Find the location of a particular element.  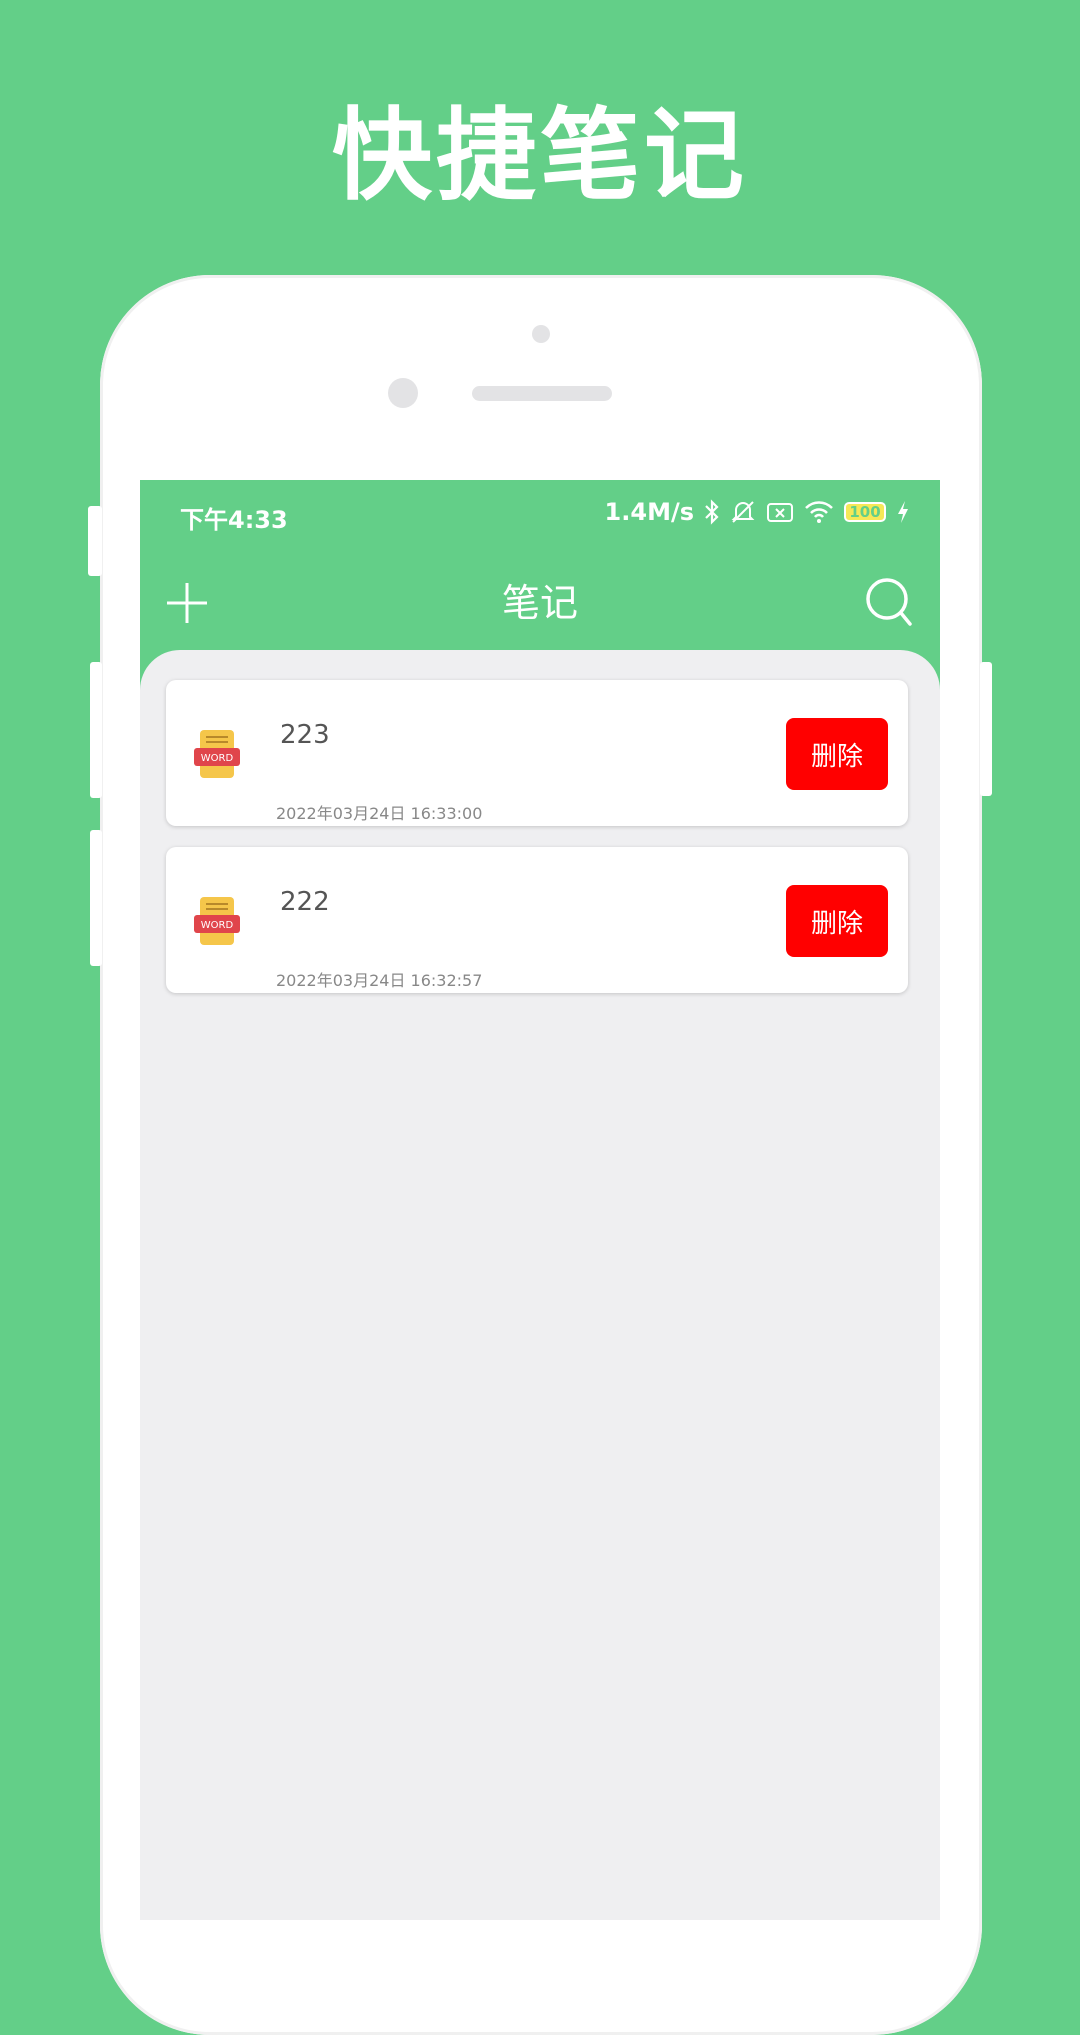

battery-icon: 100 is located at coordinates (865, 512).